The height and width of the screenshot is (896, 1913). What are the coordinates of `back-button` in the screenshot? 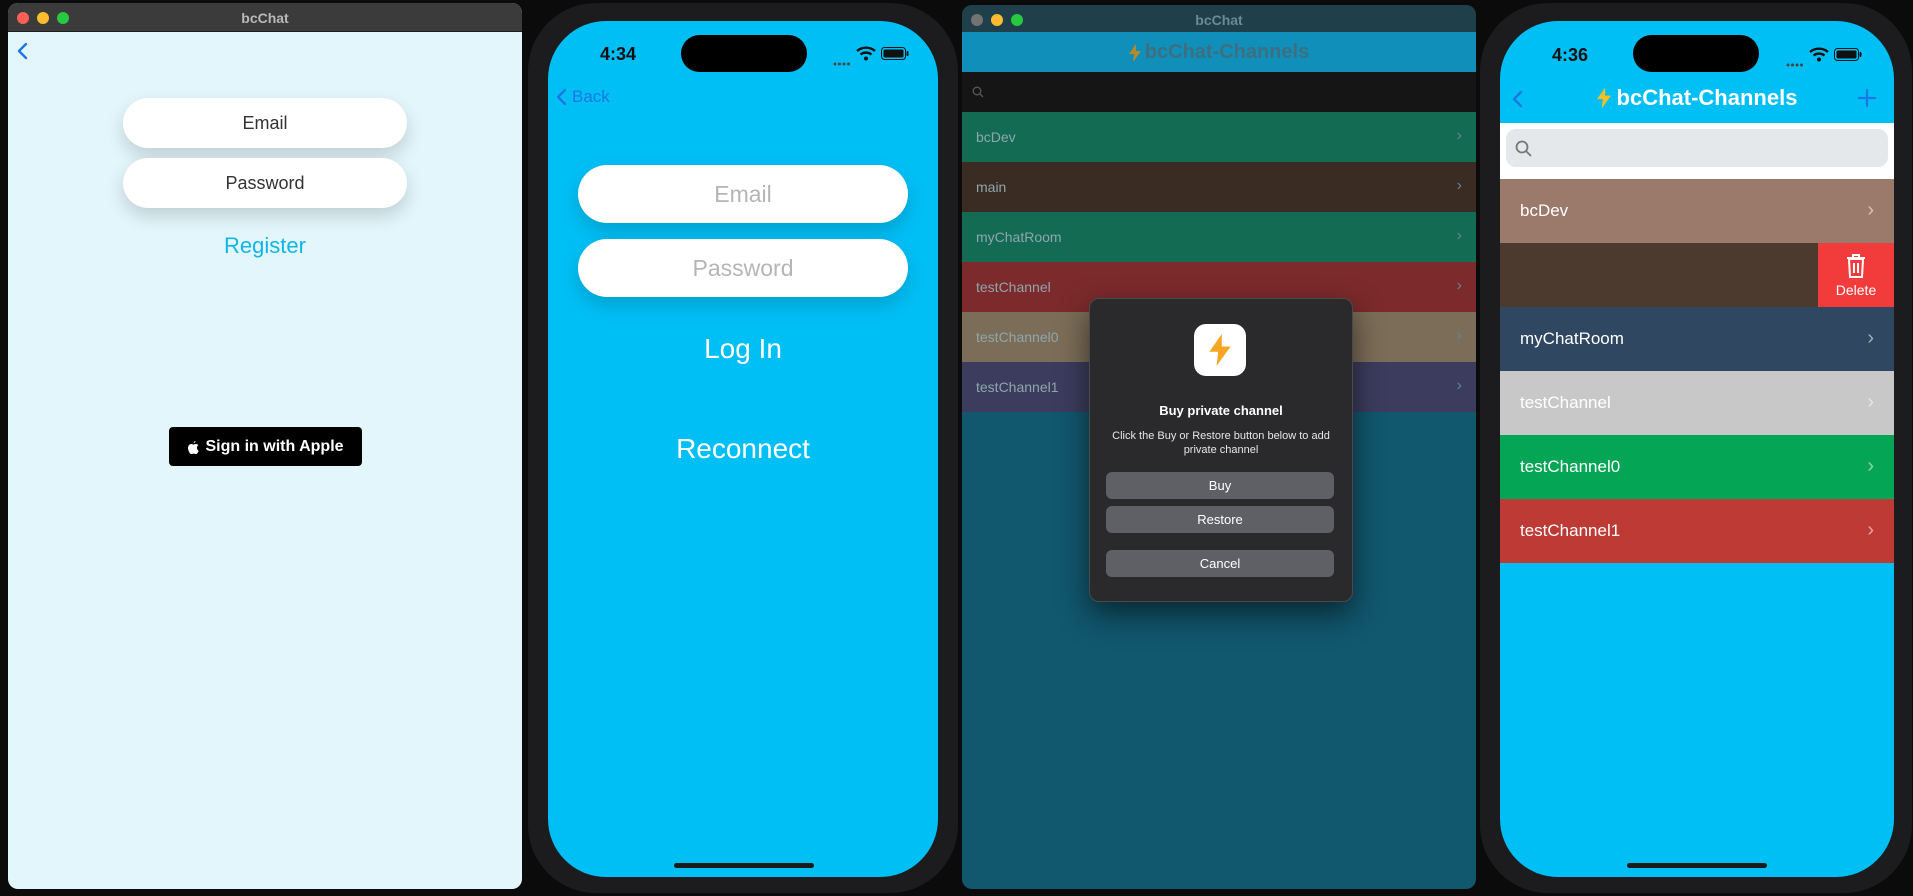 It's located at (23, 53).